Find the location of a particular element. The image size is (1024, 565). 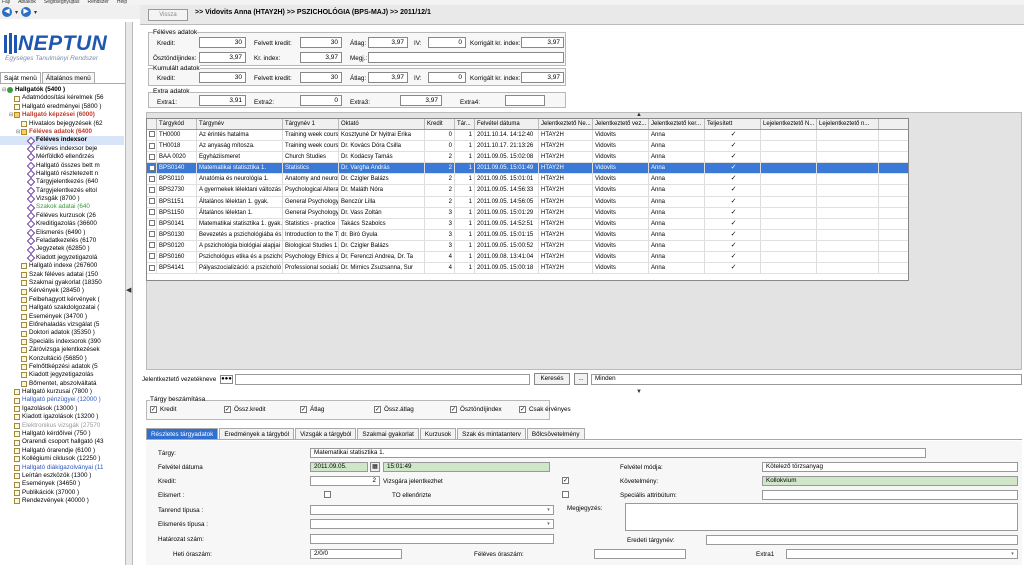

extra1-detail-dropdown: ▾ is located at coordinates (902, 554).